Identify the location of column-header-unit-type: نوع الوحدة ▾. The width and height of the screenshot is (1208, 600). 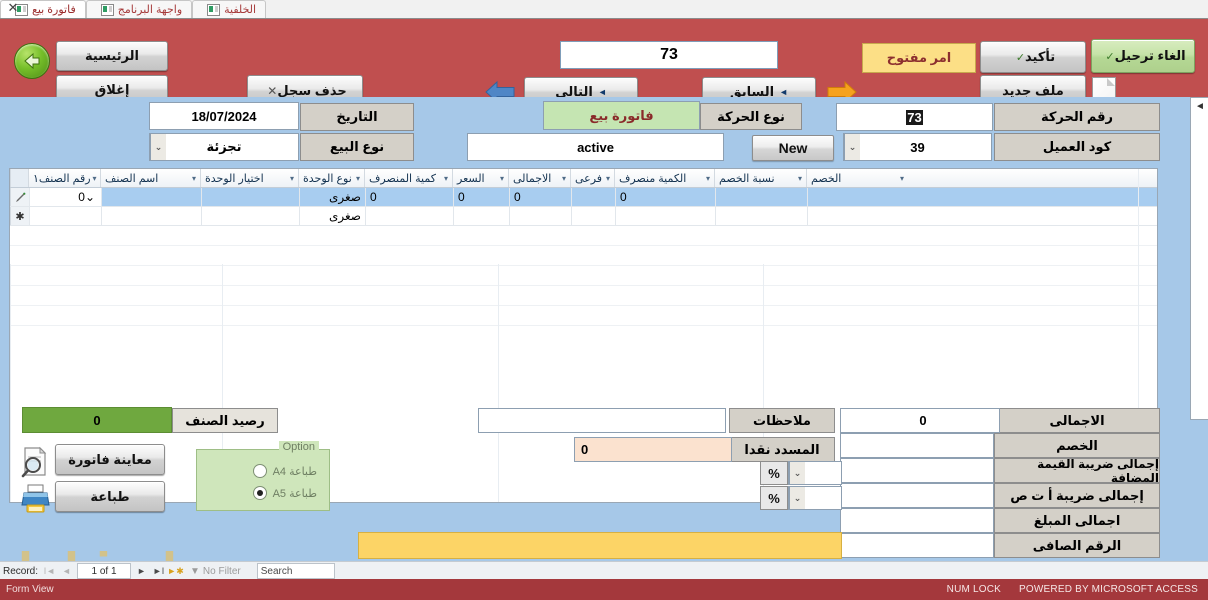
(331, 178).